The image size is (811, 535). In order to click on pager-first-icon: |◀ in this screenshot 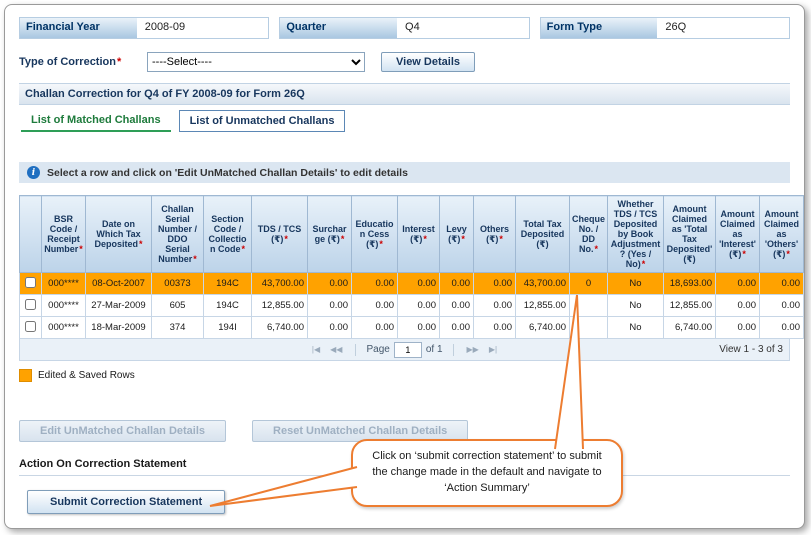, I will do `click(316, 349)`.